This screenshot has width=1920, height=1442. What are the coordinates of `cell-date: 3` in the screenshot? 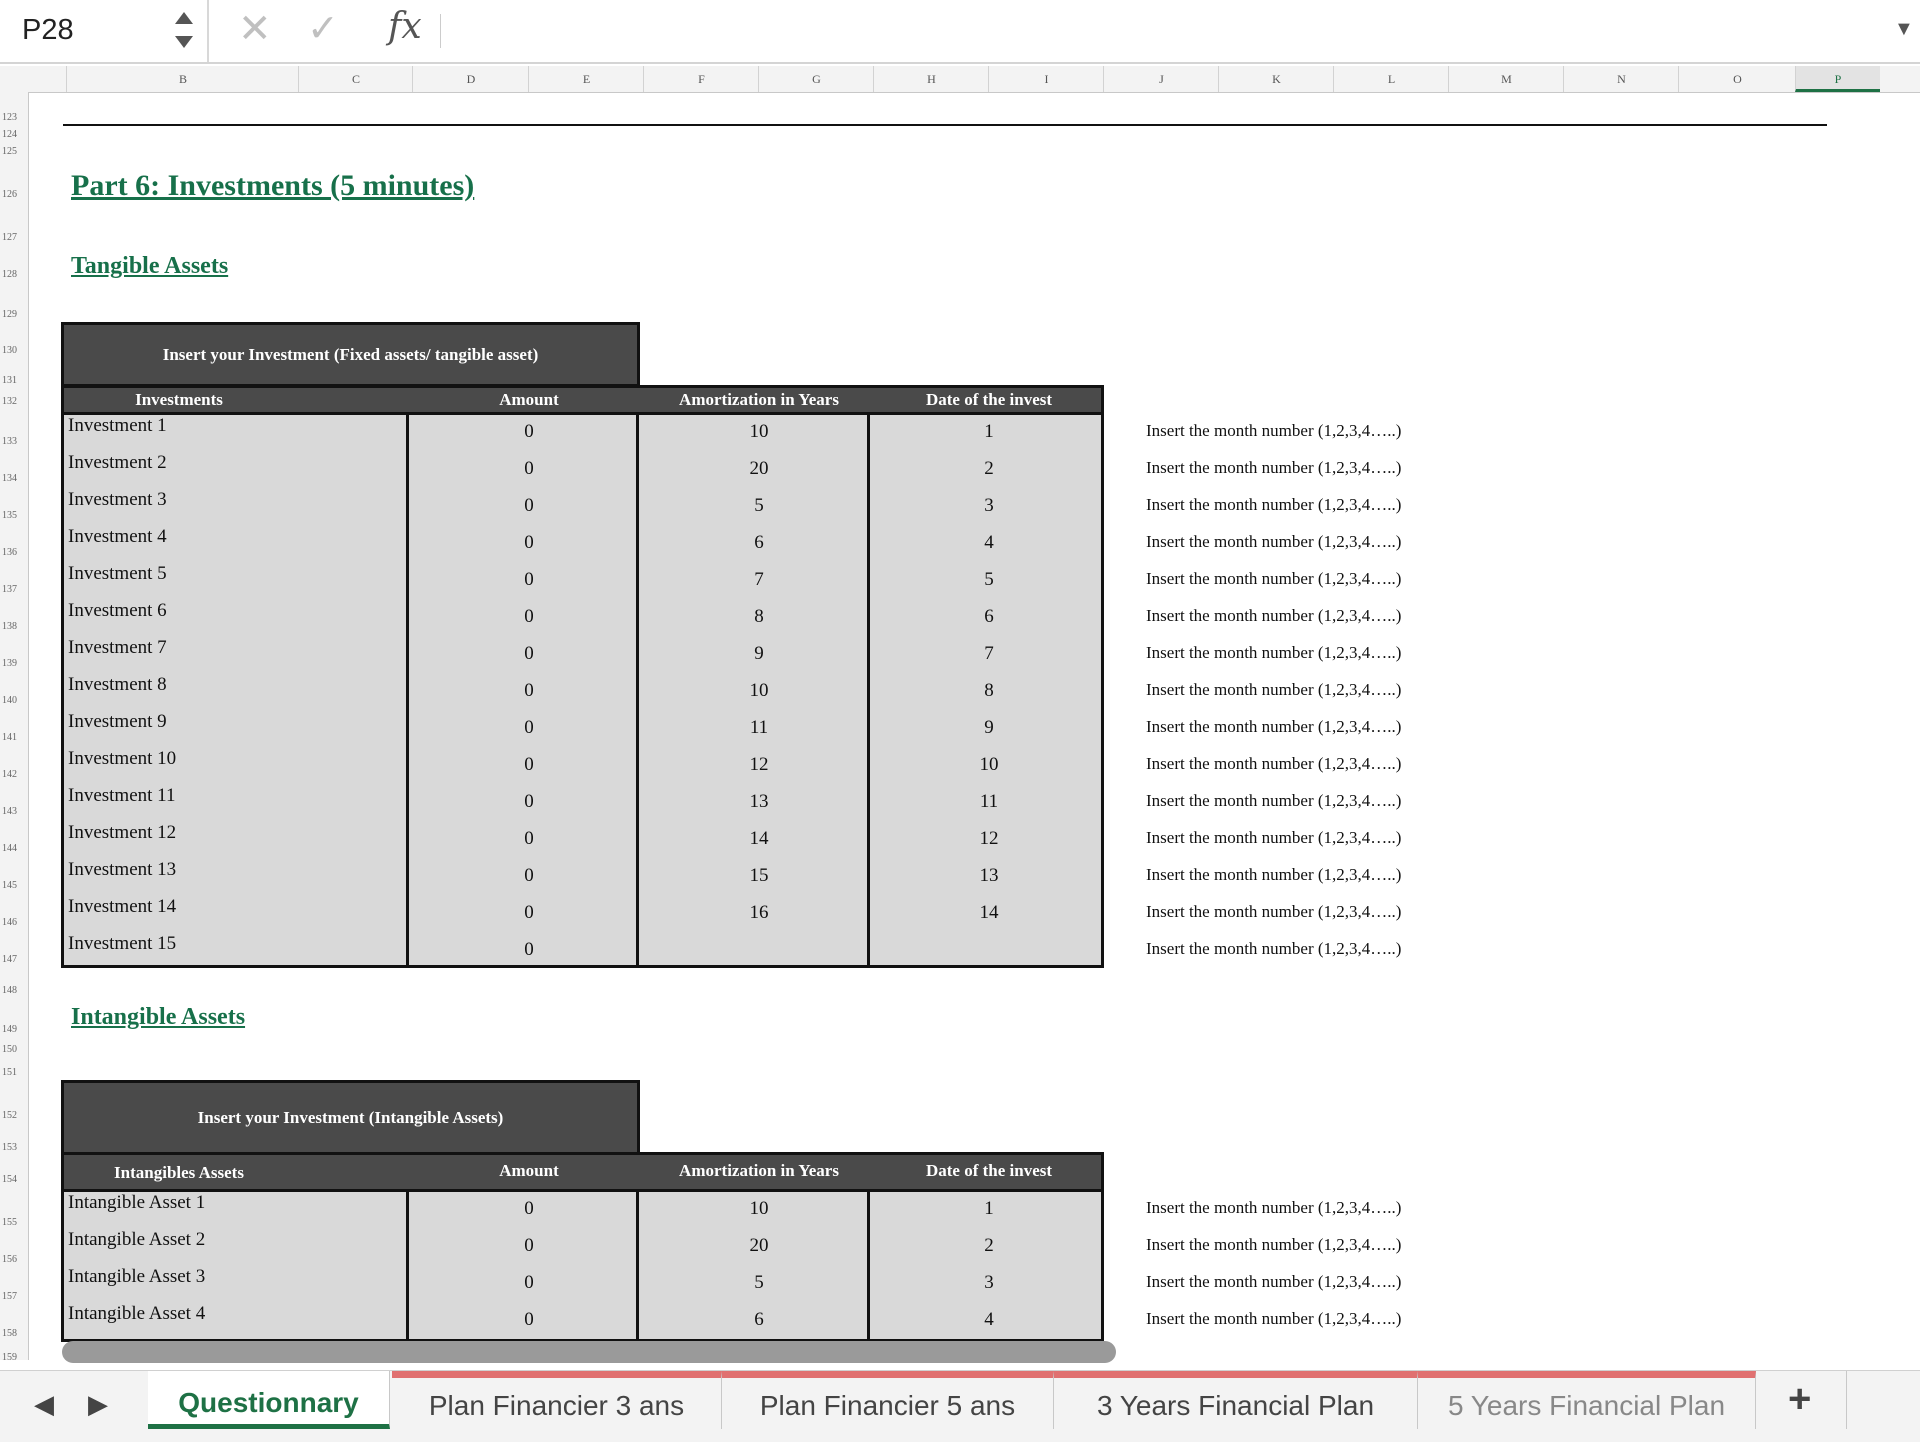 It's located at (989, 1283).